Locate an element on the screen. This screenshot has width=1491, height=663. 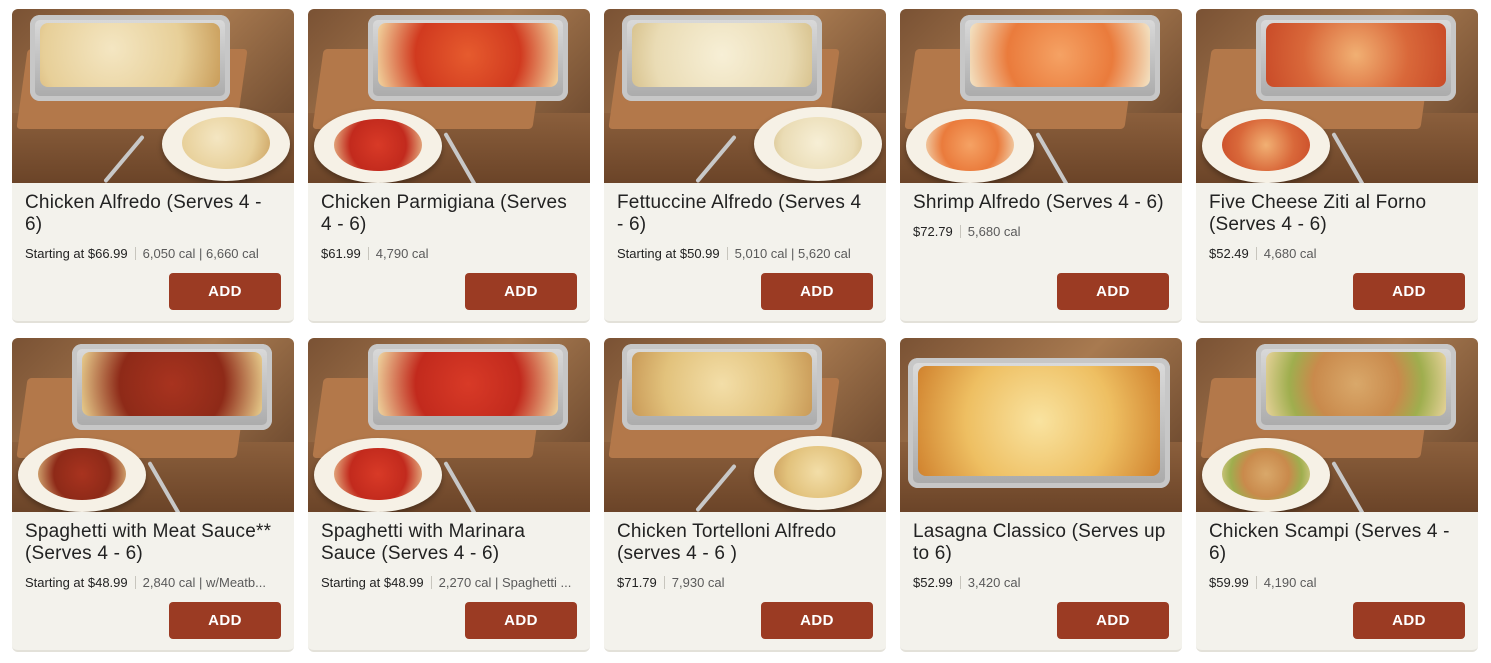
item-calories: 6,050 cal | 6,660 cal is located at coordinates (200, 253).